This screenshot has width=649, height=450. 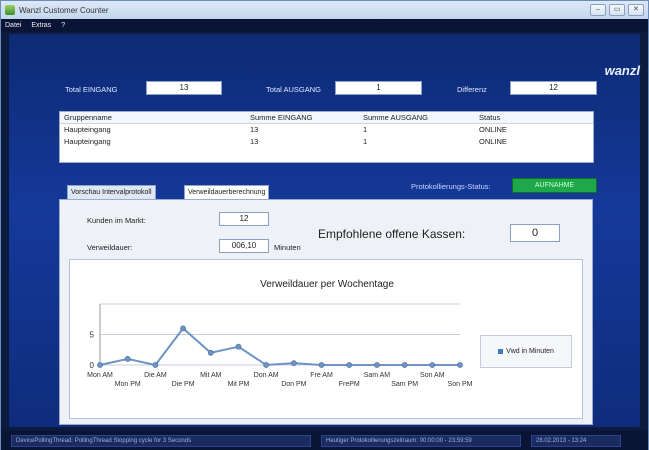 I want to click on x-tick-label: Mon AM, so click(x=100, y=375).